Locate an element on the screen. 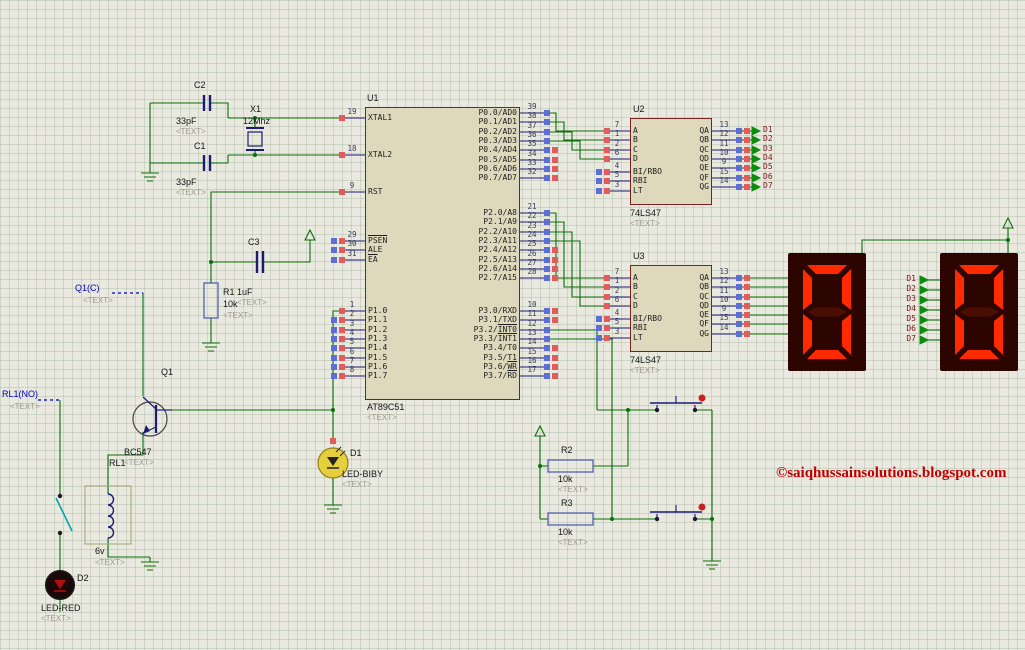  c2-note: <TEXT> is located at coordinates (191, 131).